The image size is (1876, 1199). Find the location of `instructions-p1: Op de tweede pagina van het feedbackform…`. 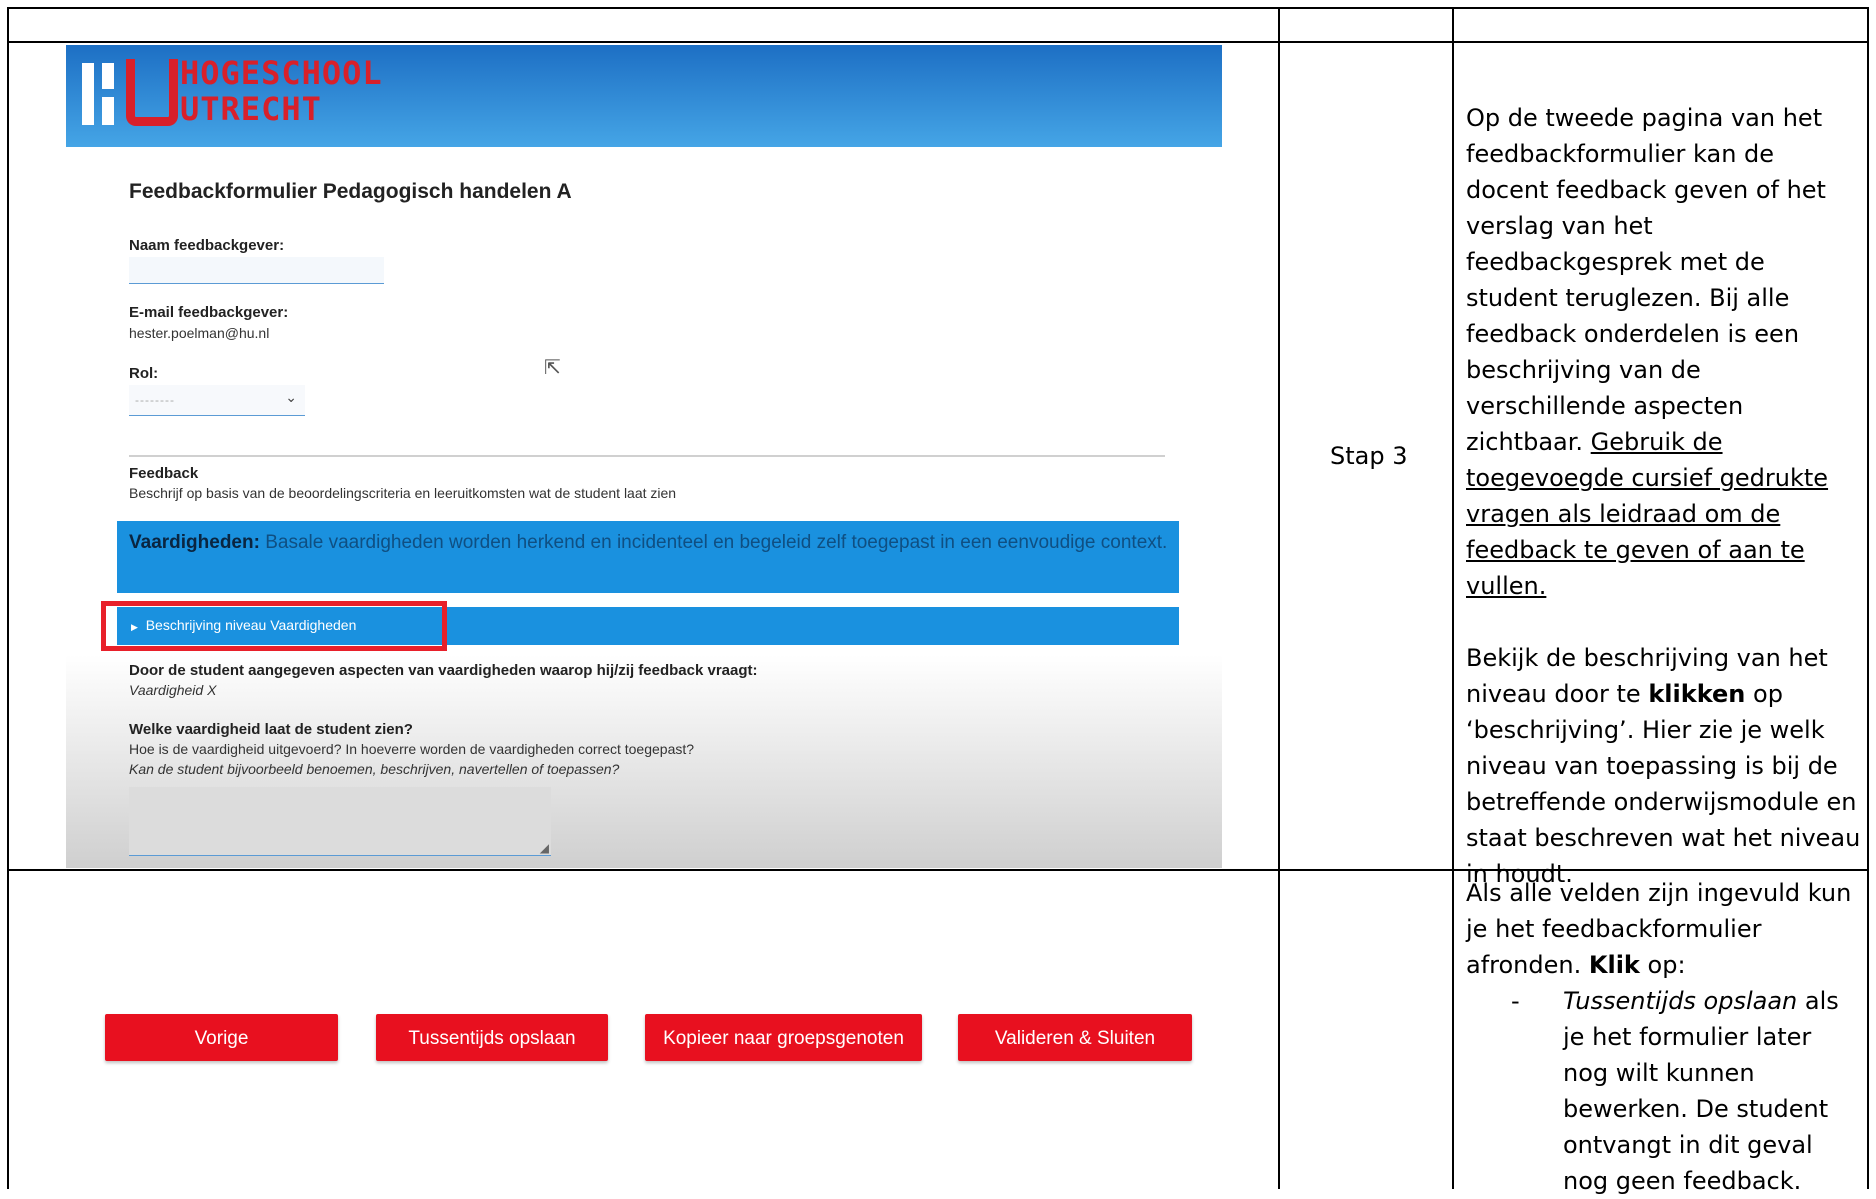

instructions-p1: Op de tweede pagina van het feedbackform… is located at coordinates (1646, 280).